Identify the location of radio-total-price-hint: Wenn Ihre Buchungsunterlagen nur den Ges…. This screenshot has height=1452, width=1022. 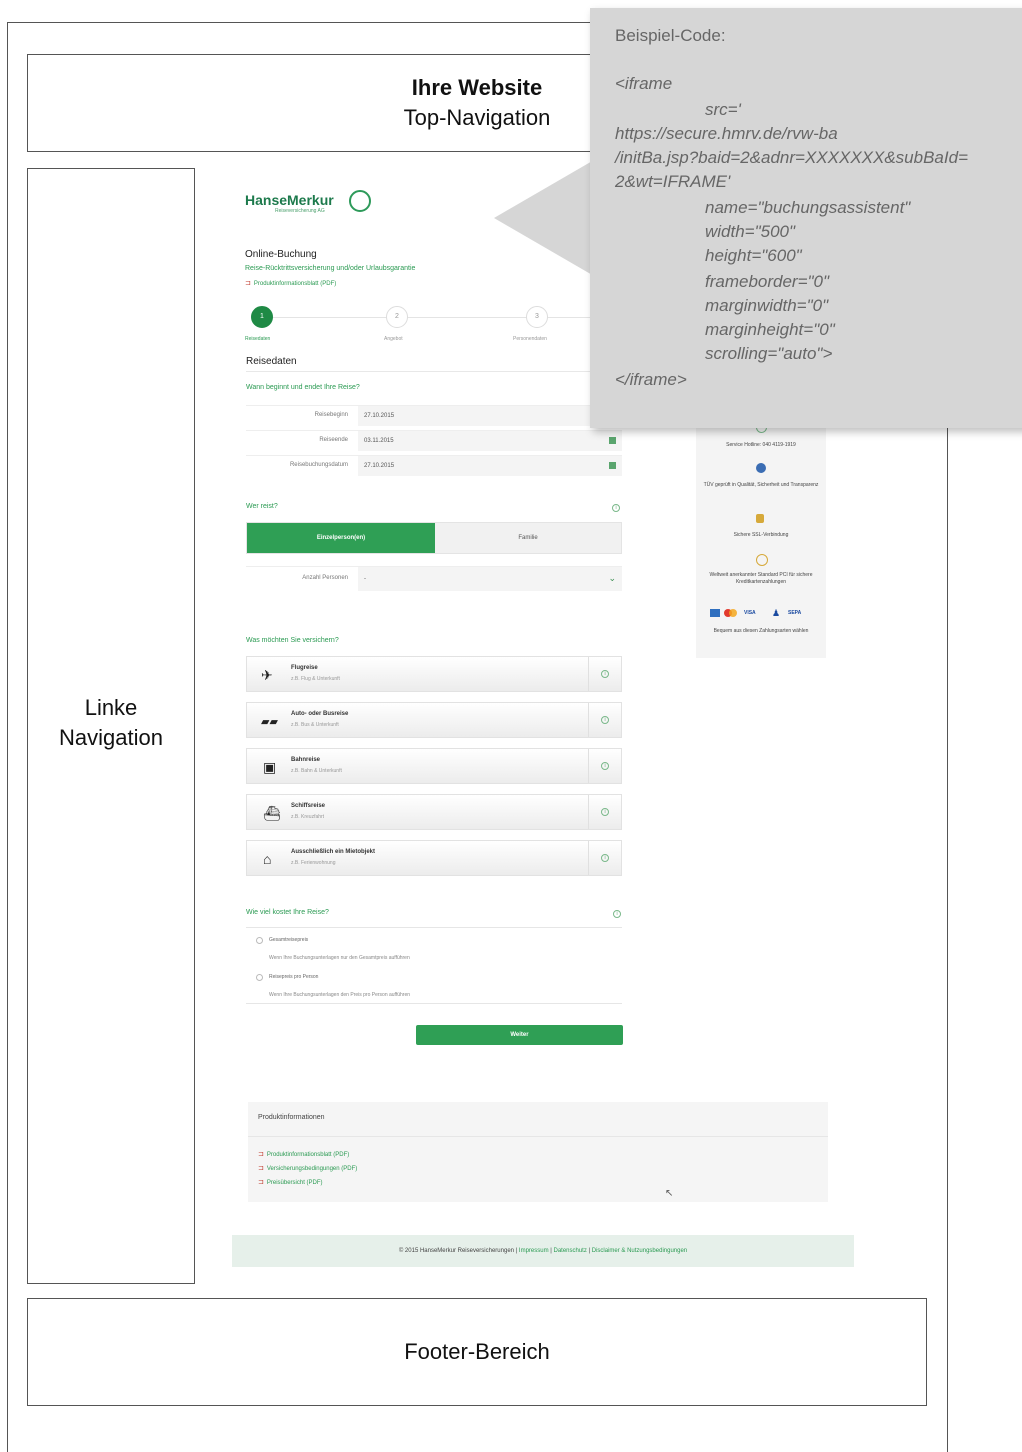
(339, 958).